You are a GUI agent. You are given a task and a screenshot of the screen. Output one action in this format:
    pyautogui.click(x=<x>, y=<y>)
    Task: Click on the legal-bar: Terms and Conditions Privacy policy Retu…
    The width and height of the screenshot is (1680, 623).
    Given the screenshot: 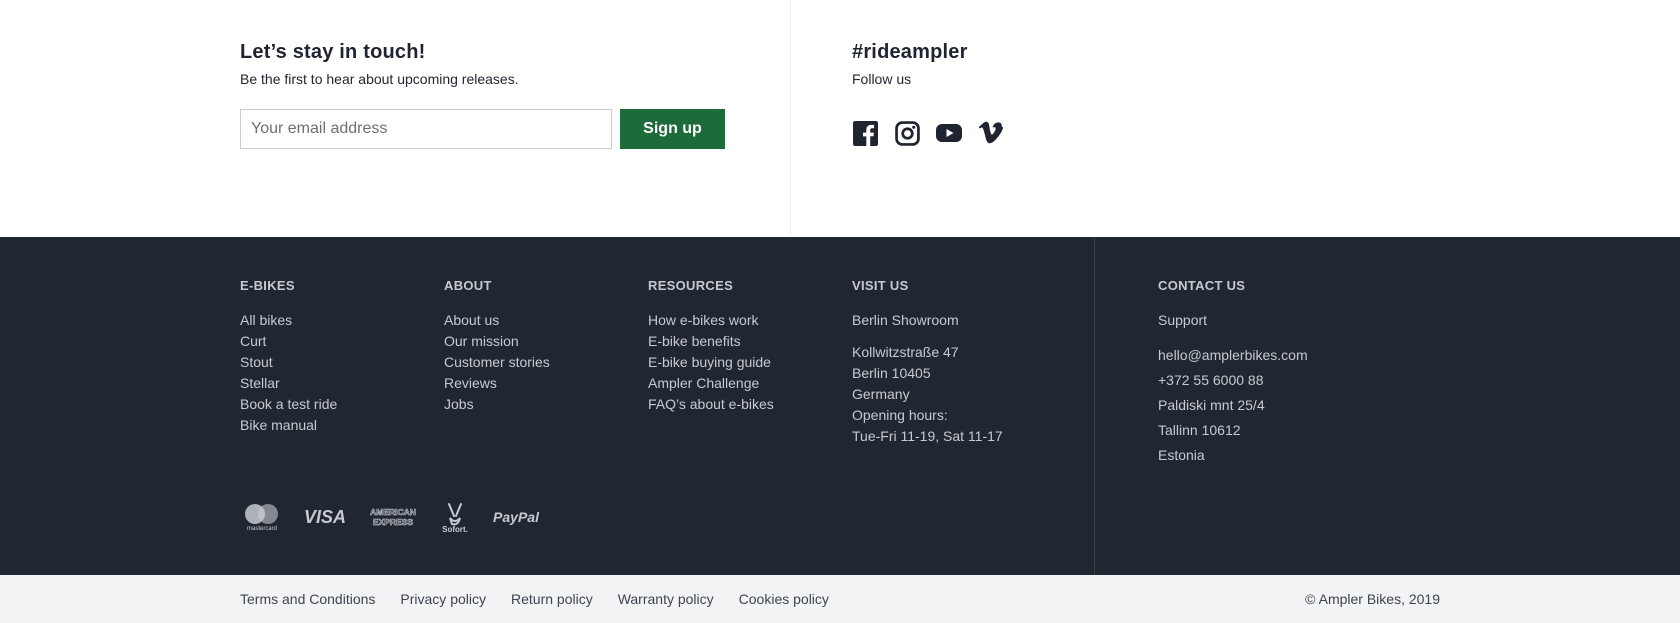 What is the action you would take?
    pyautogui.click(x=840, y=599)
    